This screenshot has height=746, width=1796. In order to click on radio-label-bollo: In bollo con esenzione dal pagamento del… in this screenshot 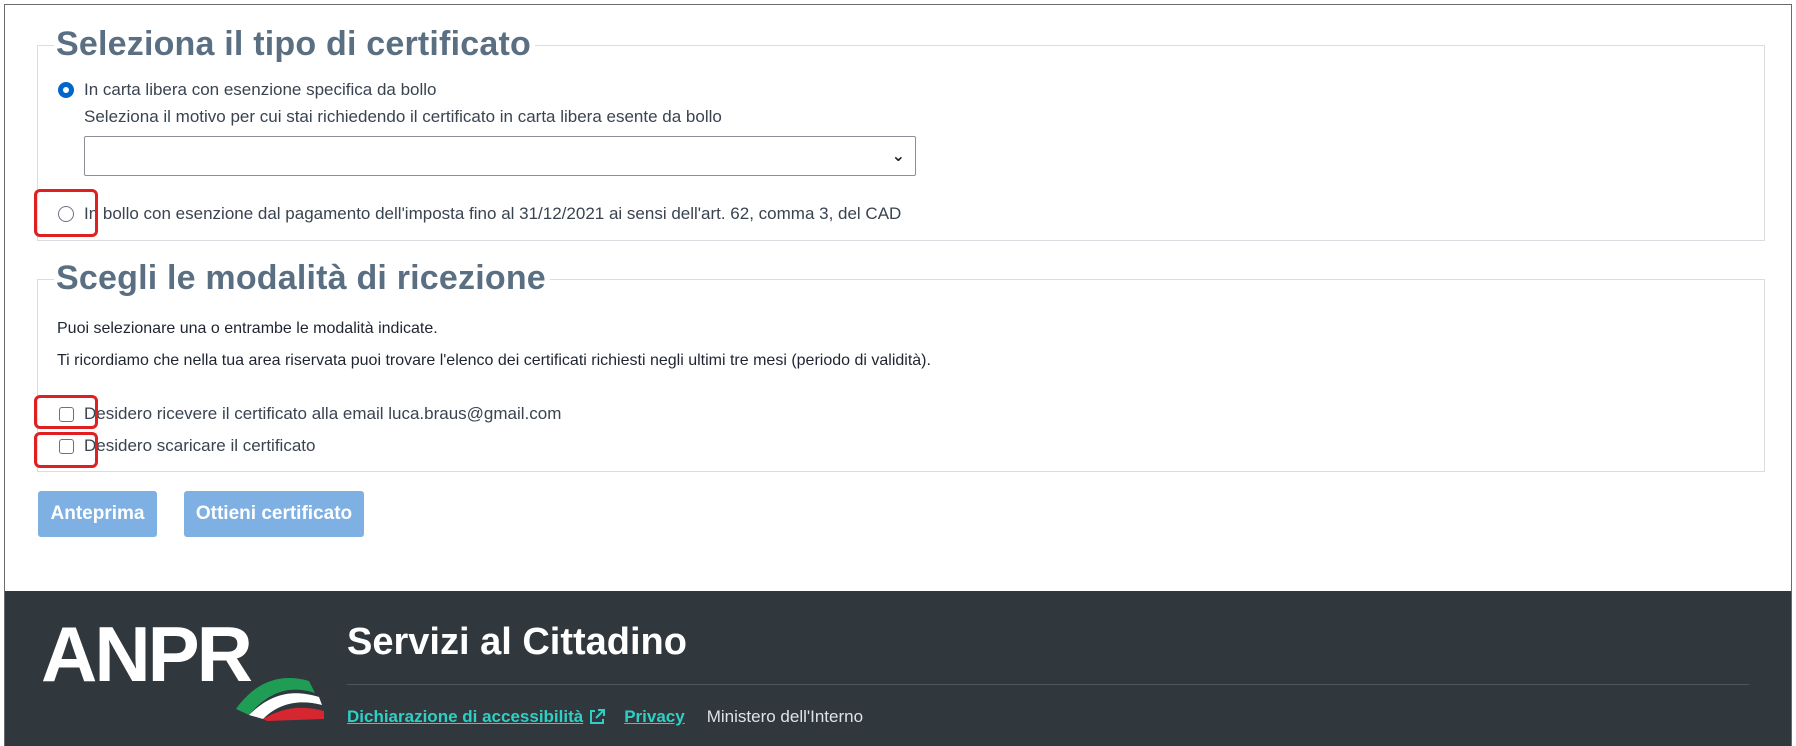, I will do `click(493, 213)`.